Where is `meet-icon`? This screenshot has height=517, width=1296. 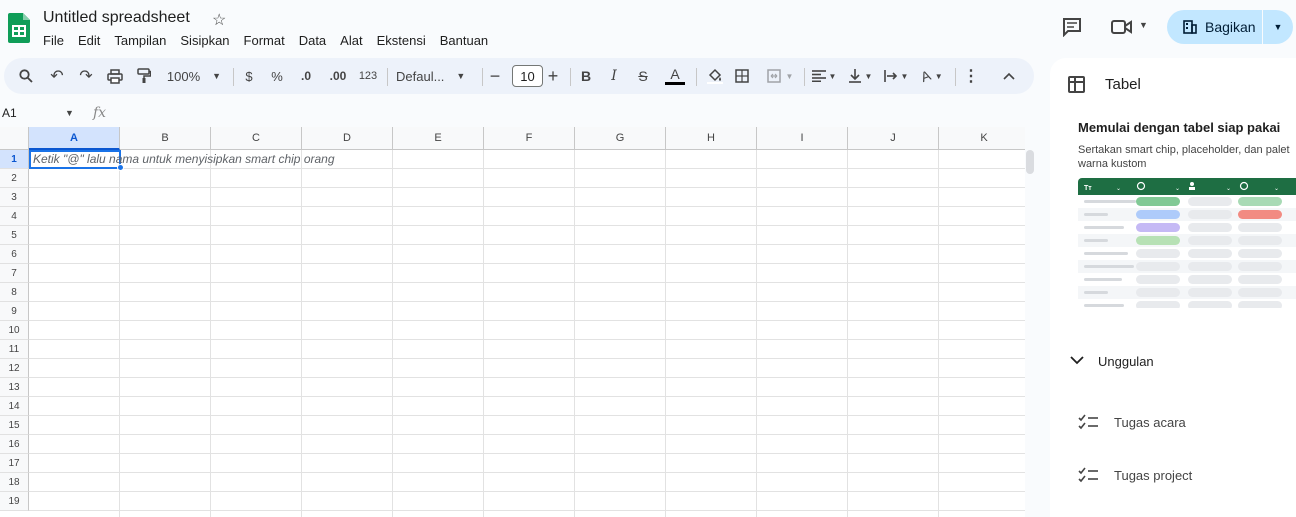
meet-icon is located at coordinates (1122, 27).